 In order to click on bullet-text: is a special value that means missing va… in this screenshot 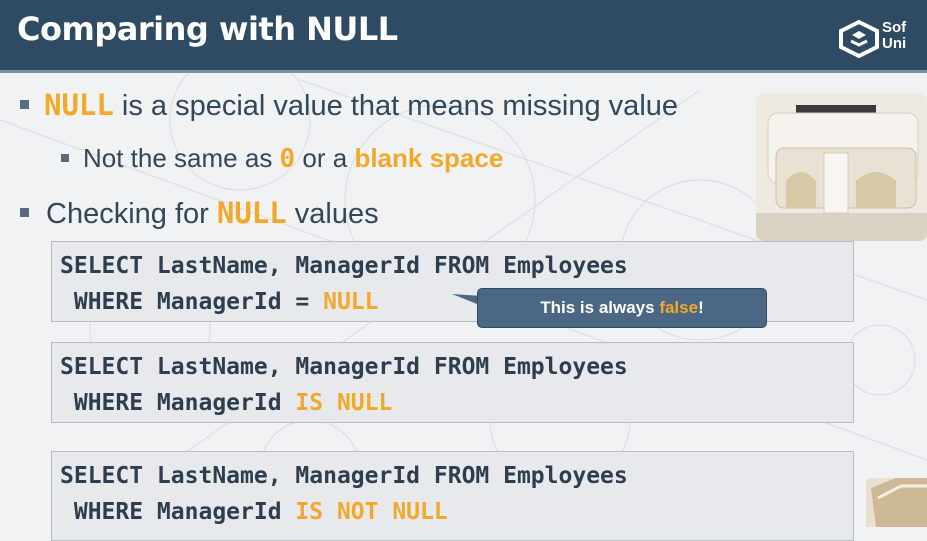, I will do `click(396, 106)`.